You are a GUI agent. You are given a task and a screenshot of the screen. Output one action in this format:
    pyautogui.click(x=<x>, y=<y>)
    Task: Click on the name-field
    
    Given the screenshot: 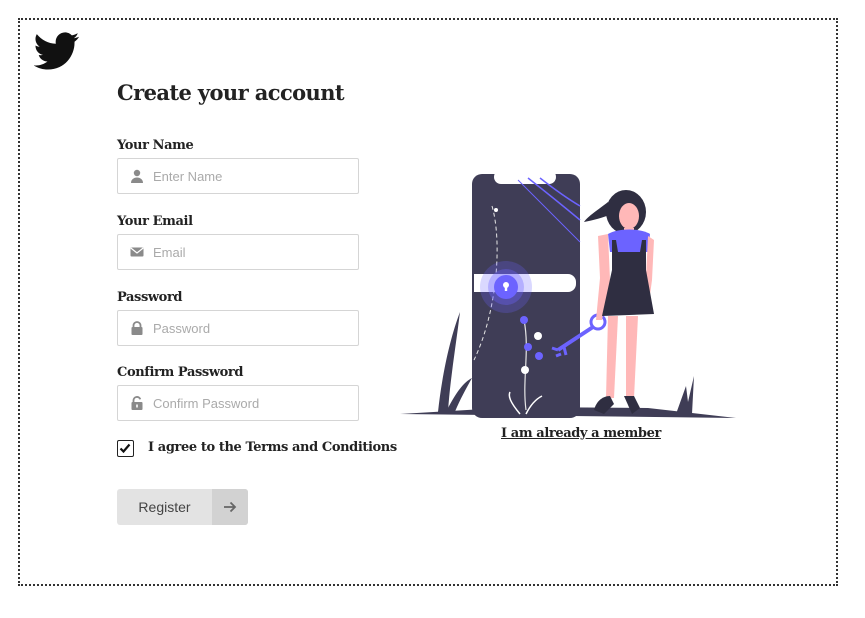 What is the action you would take?
    pyautogui.click(x=238, y=176)
    